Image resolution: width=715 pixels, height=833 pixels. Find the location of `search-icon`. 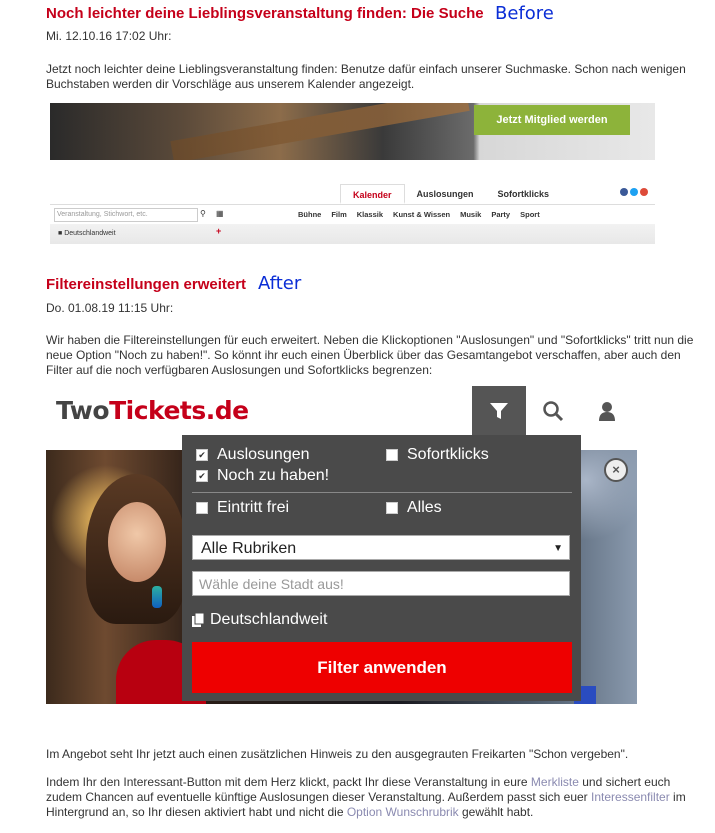

search-icon is located at coordinates (553, 411).